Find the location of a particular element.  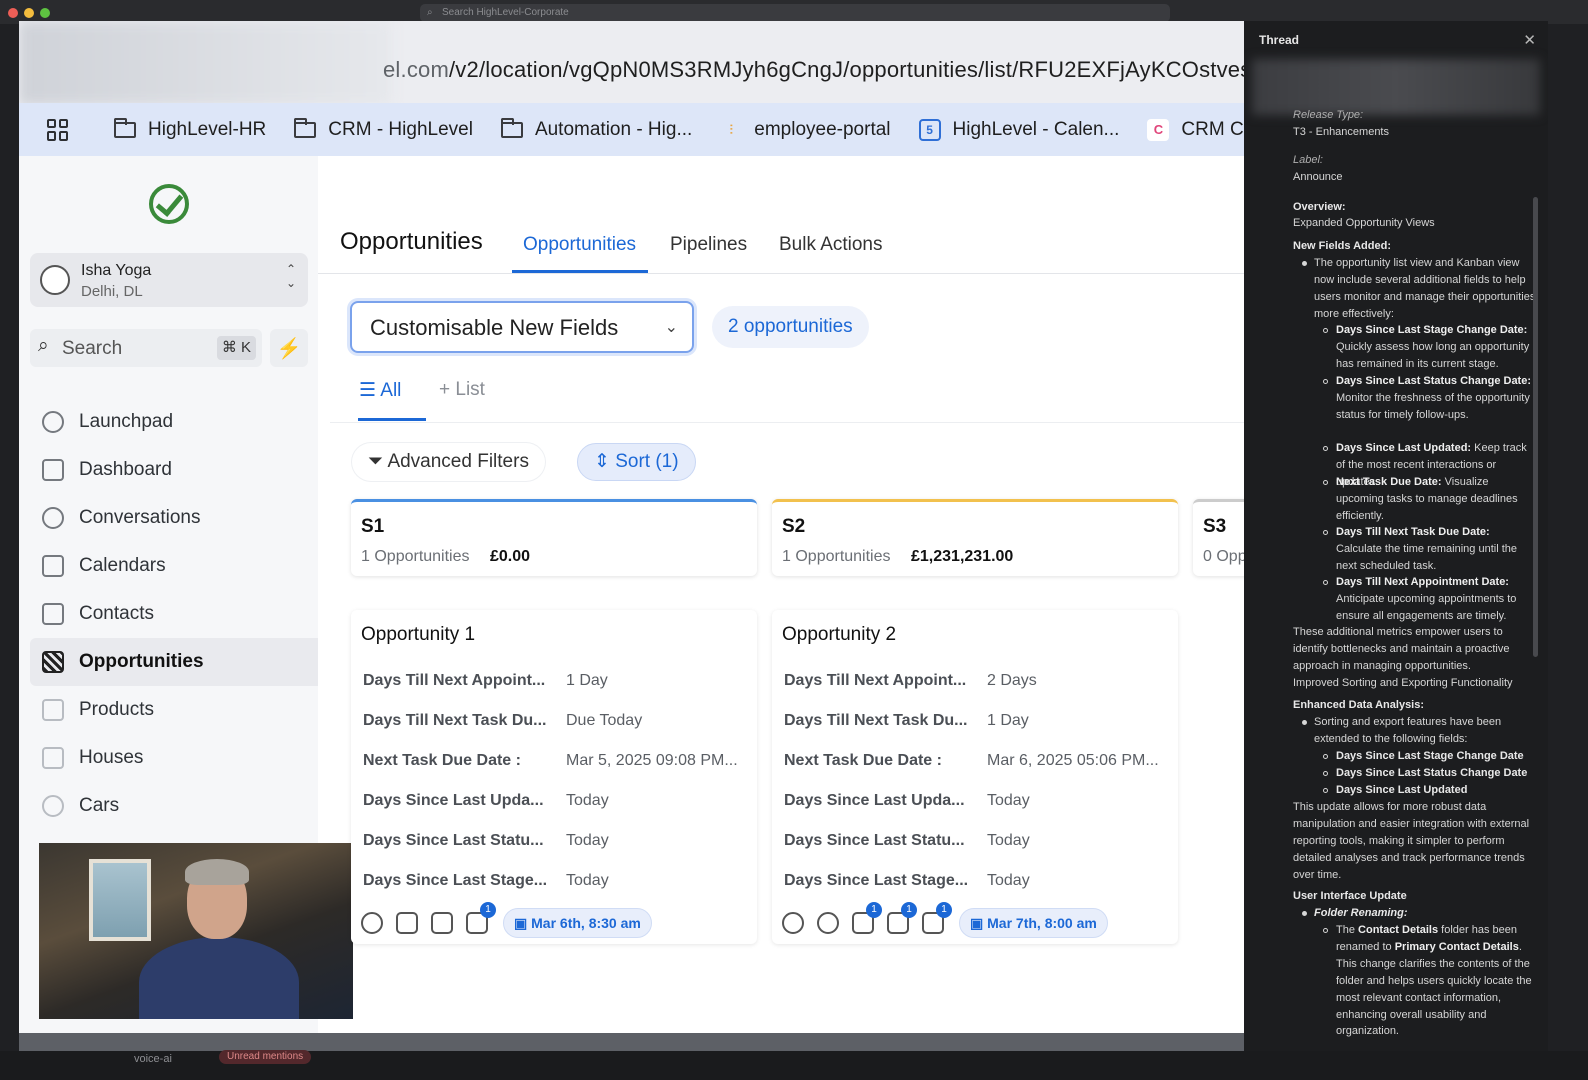

appointment-date: Mar 7th, 8:00 am is located at coordinates (1042, 923).